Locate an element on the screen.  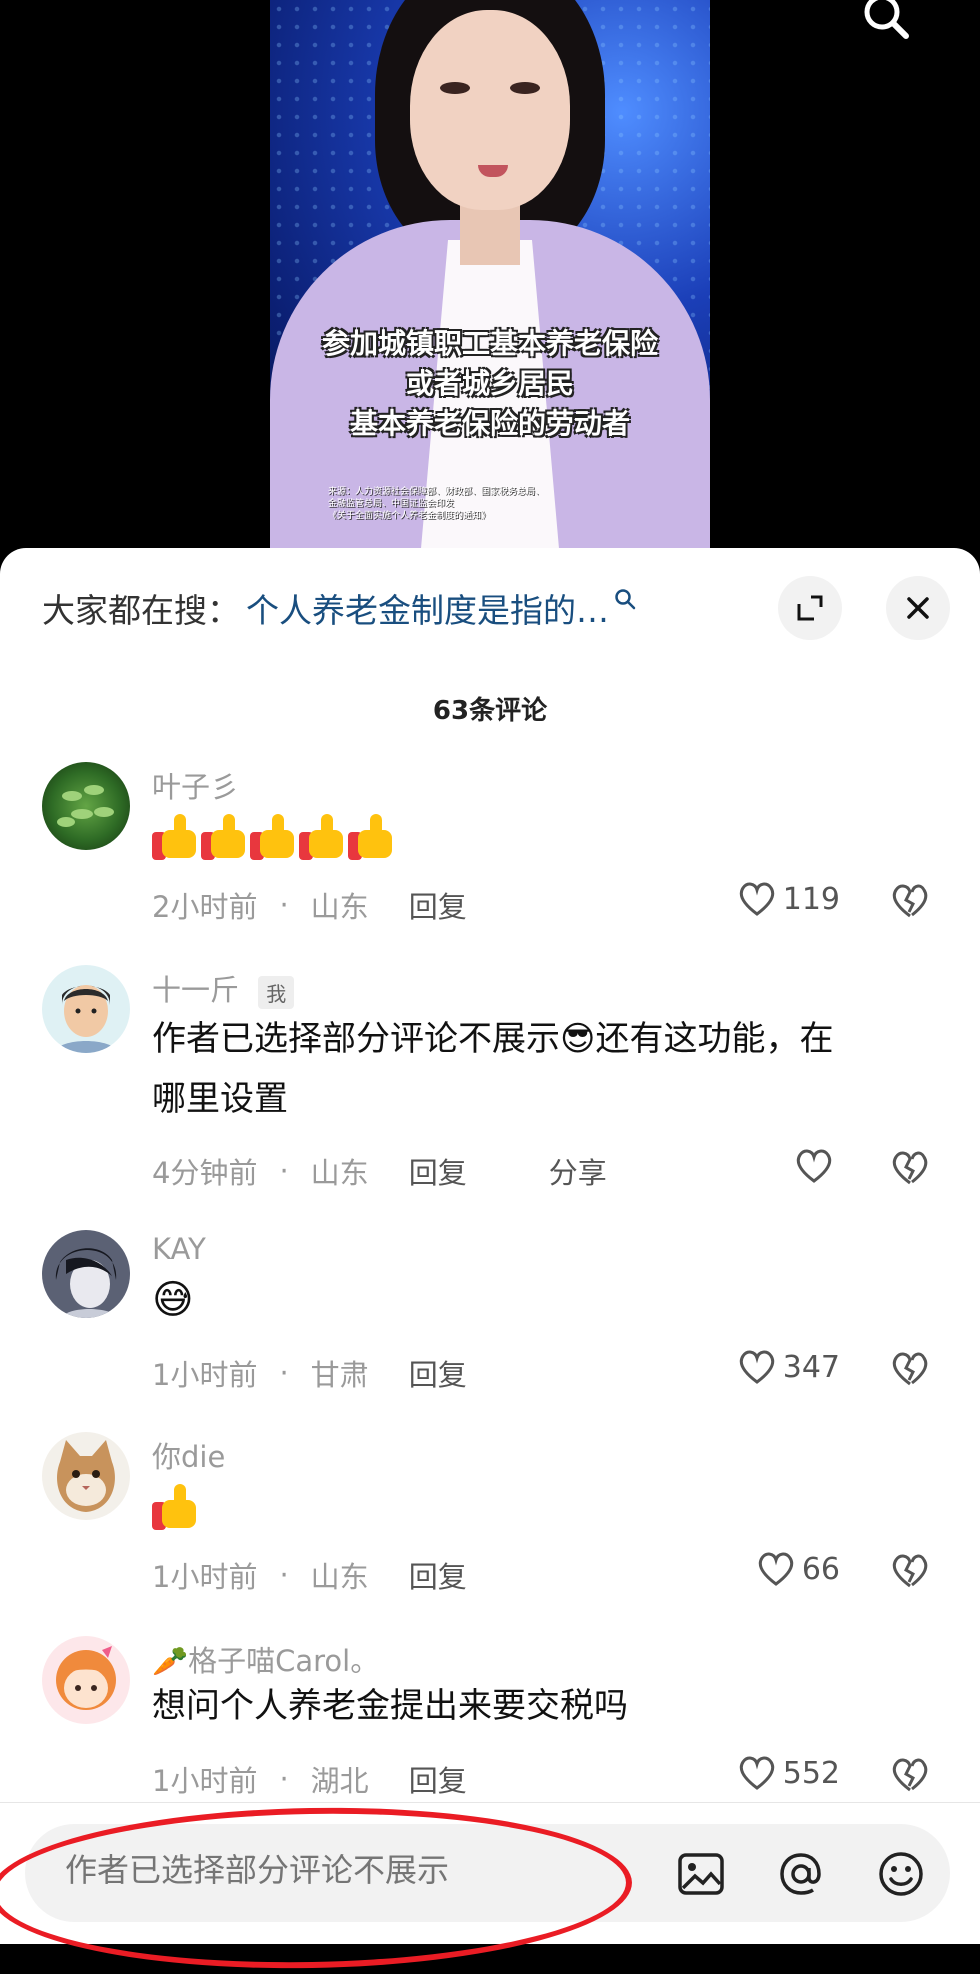
close-button is located at coordinates (918, 608).